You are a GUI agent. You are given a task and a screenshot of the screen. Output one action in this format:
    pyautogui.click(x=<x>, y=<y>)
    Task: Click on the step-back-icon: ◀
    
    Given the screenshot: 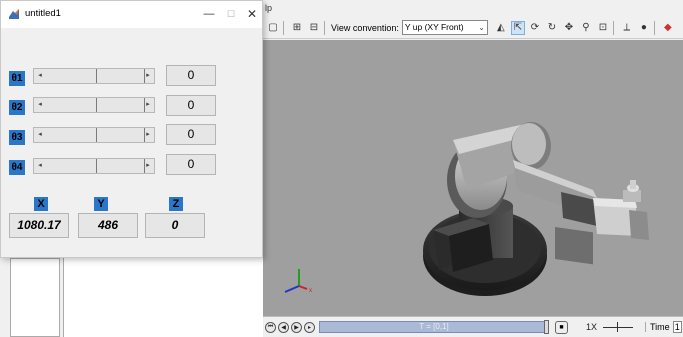 What is the action you would take?
    pyautogui.click(x=283, y=327)
    